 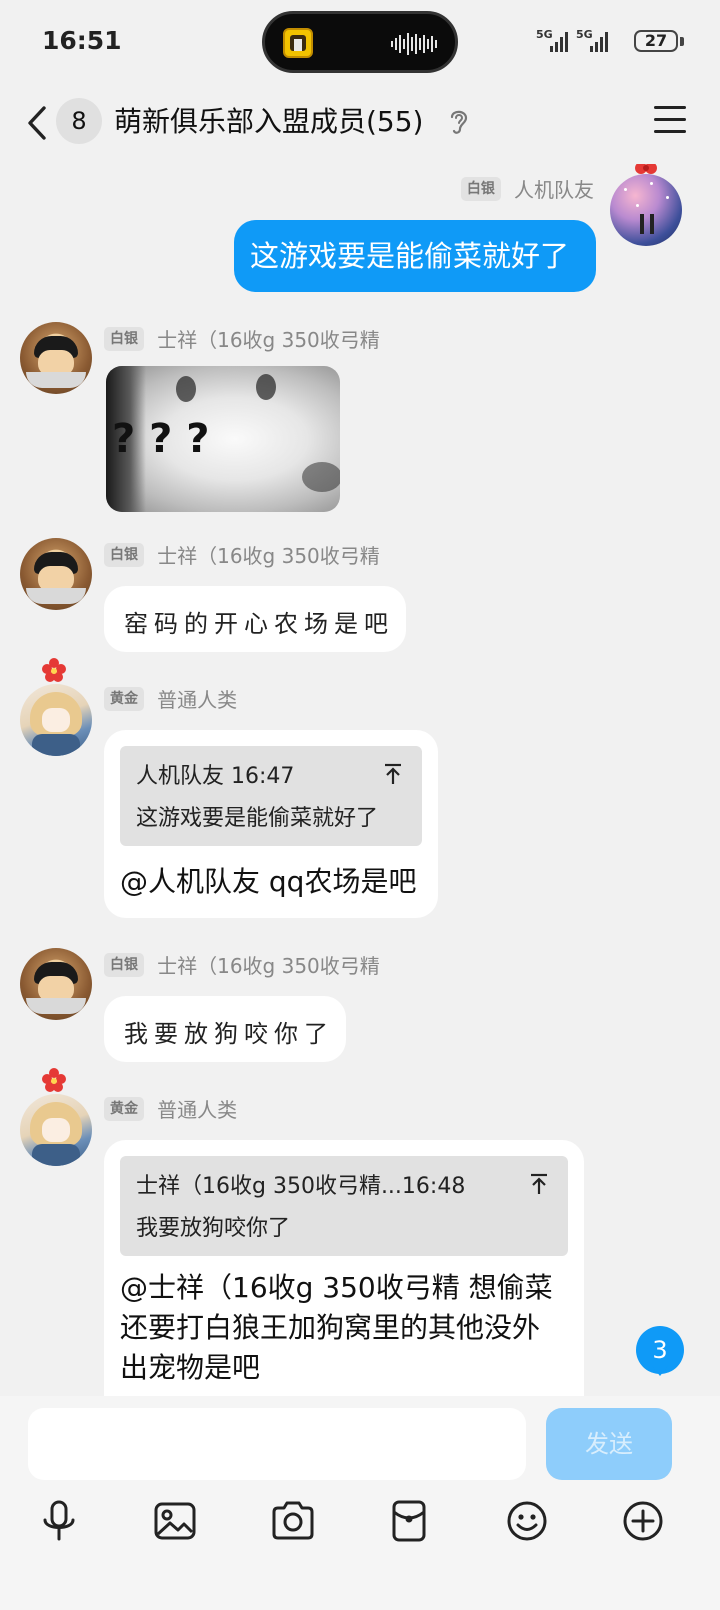 I want to click on signal-1-icon: 5G, so click(x=554, y=41).